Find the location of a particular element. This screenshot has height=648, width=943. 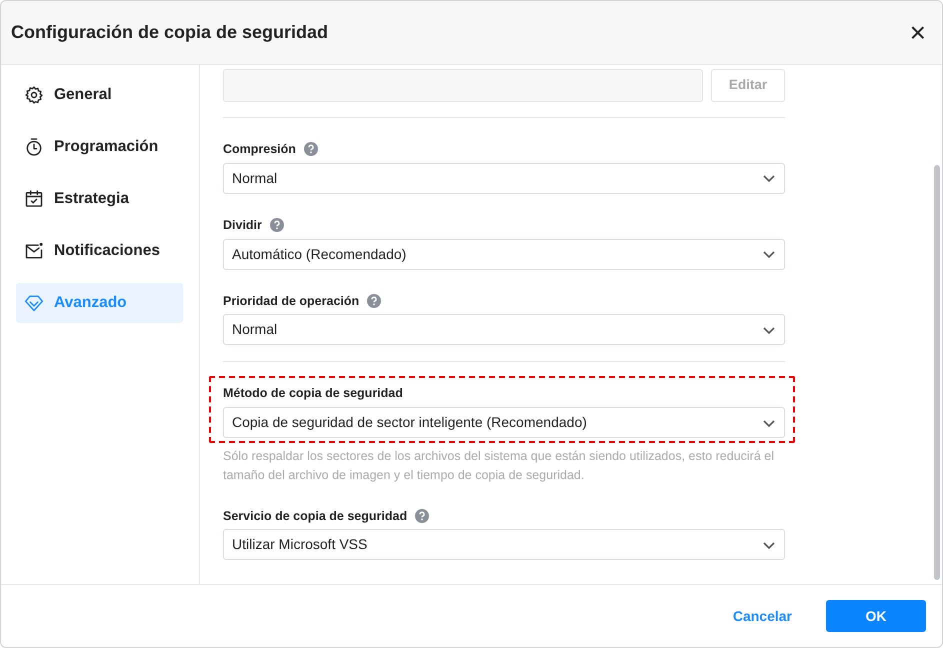

dialog-title: Configuración de copia de seguridad is located at coordinates (169, 32).